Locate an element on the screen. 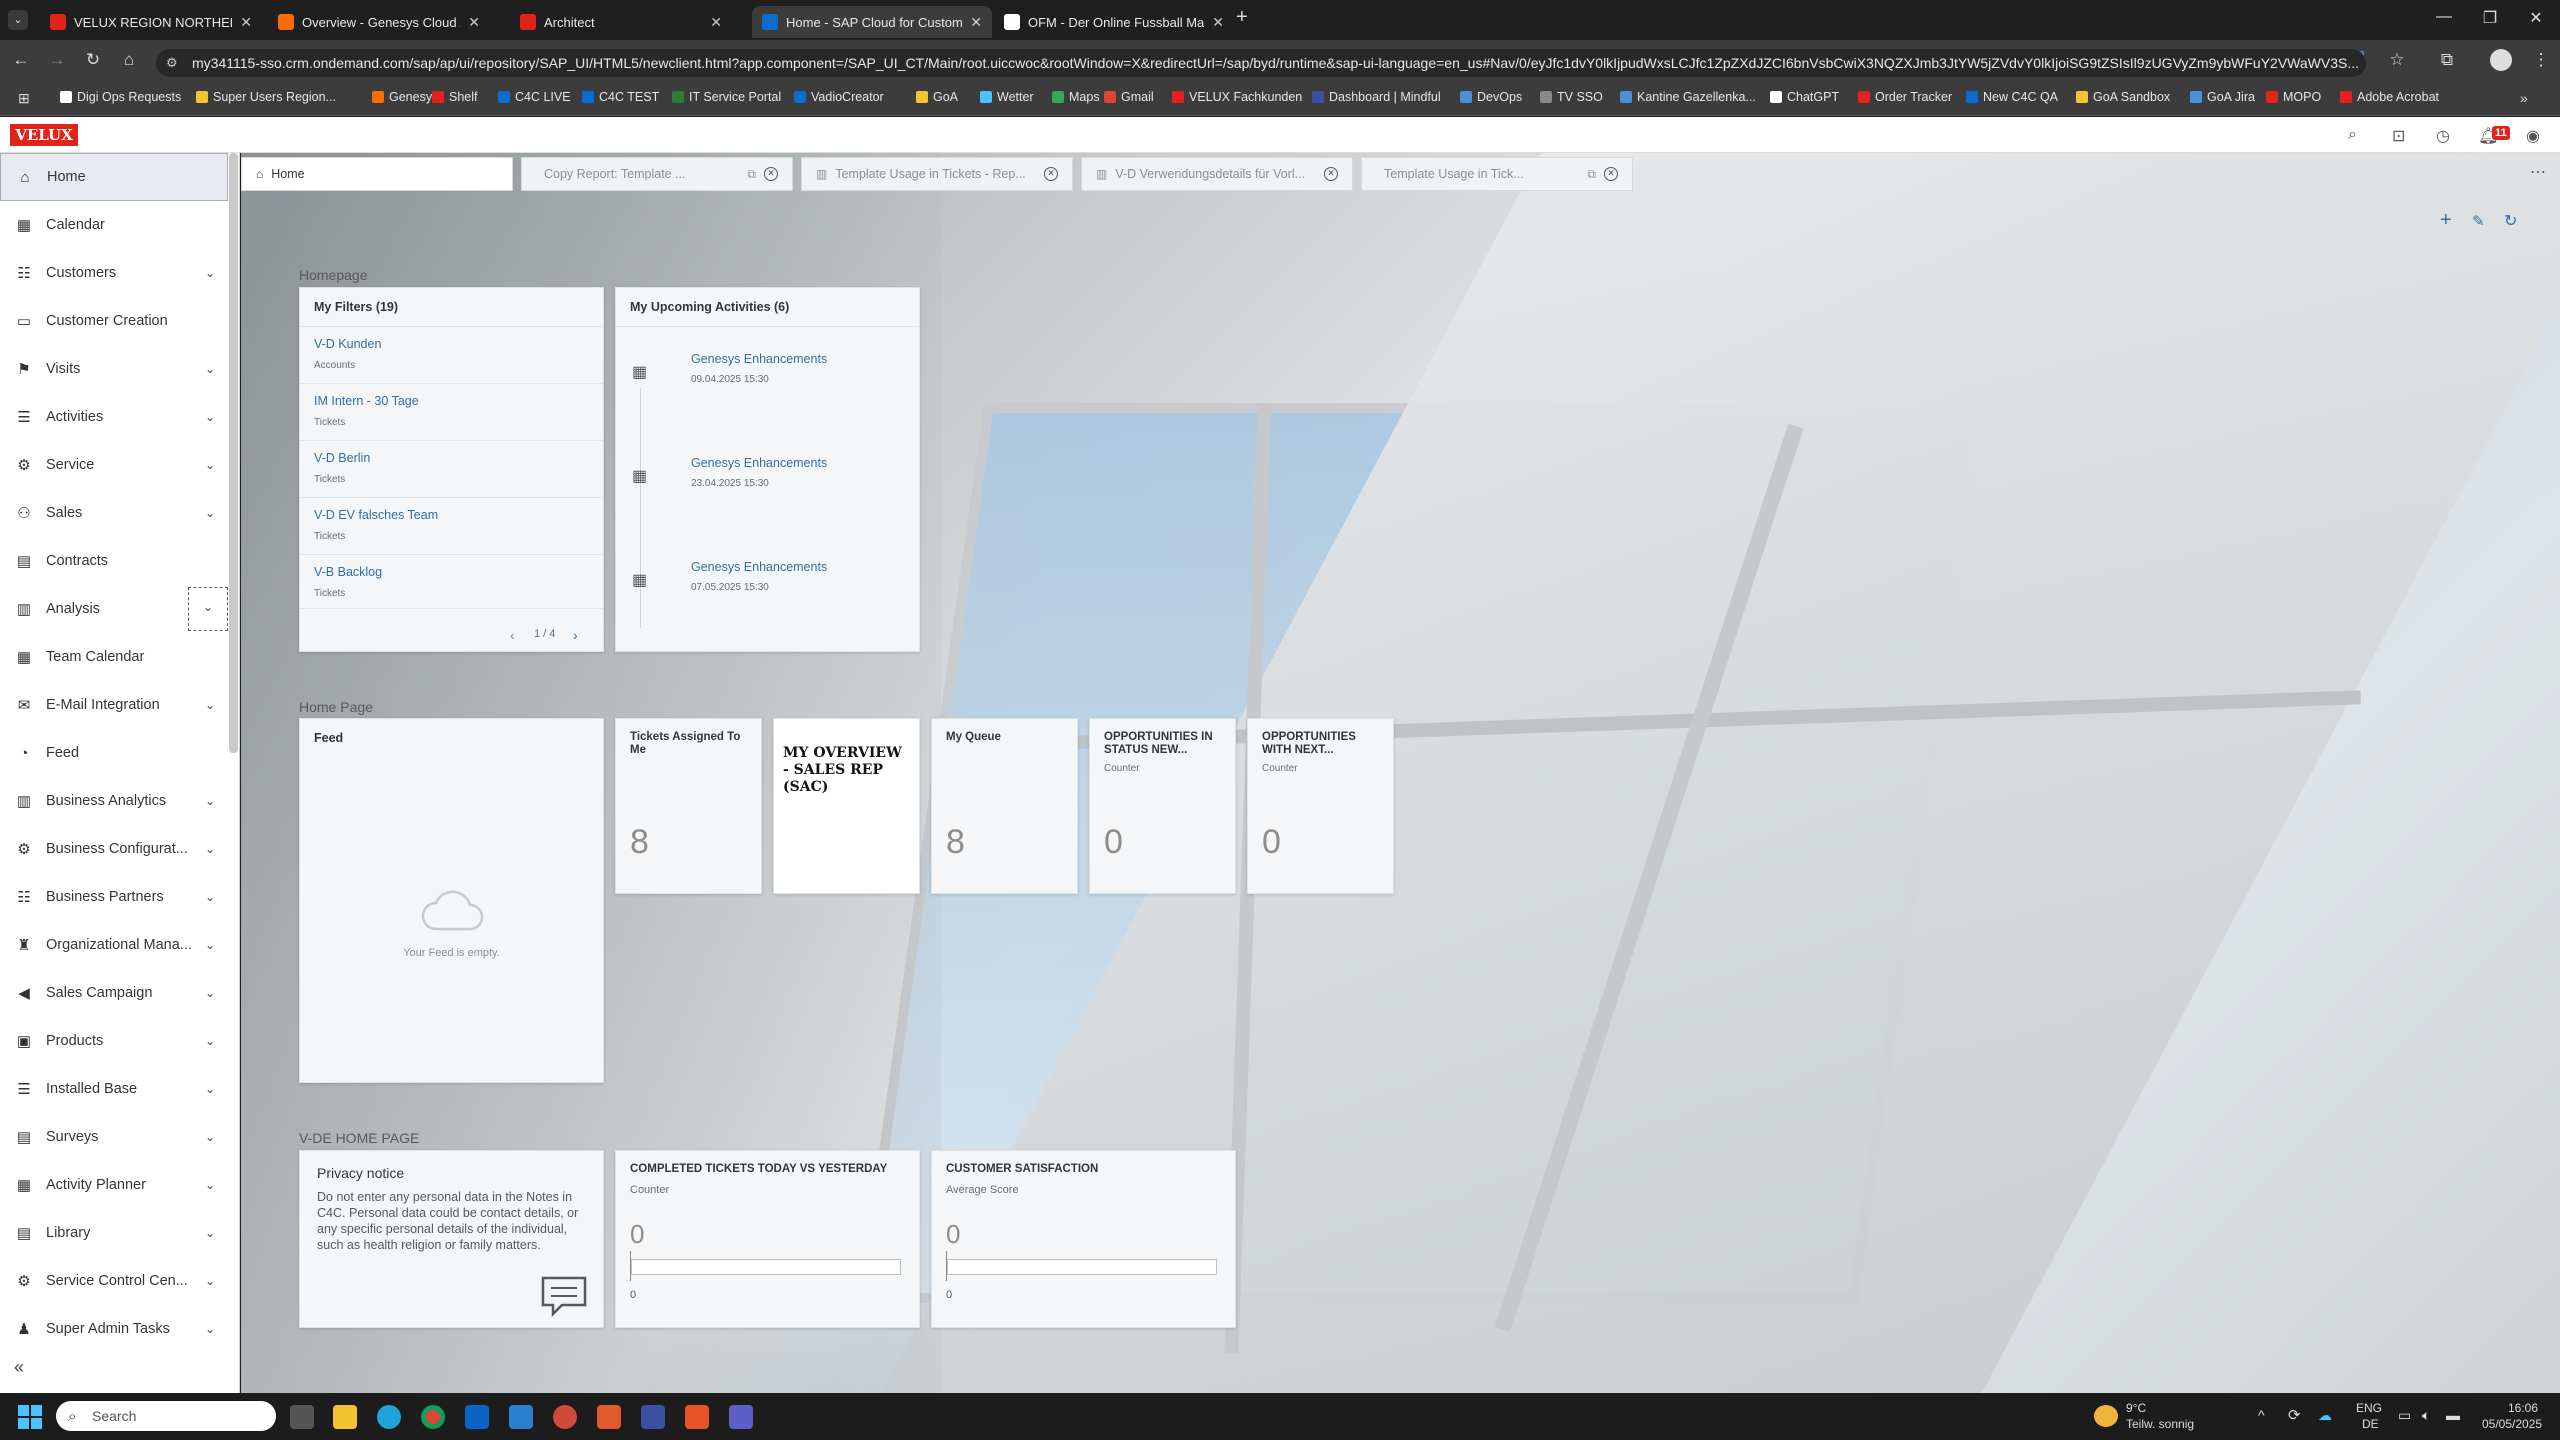  tray-chevron-icon: ^ is located at coordinates (2261, 1415).